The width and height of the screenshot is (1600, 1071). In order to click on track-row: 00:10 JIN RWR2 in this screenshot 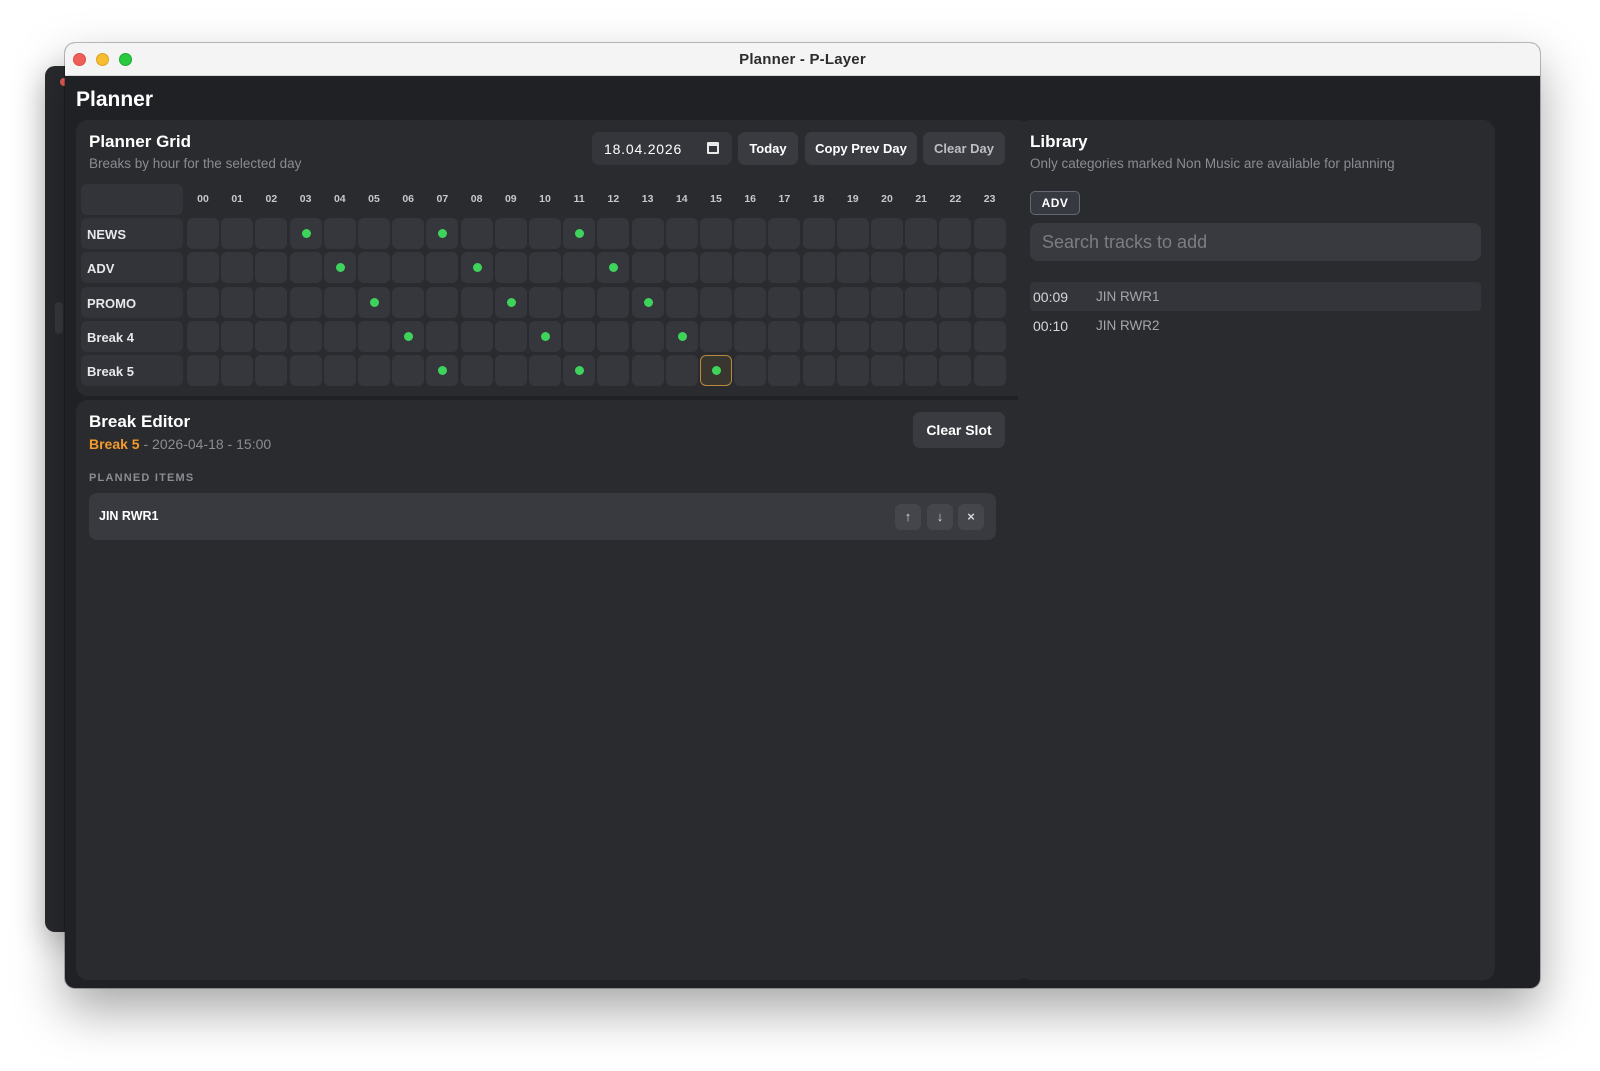, I will do `click(1255, 325)`.